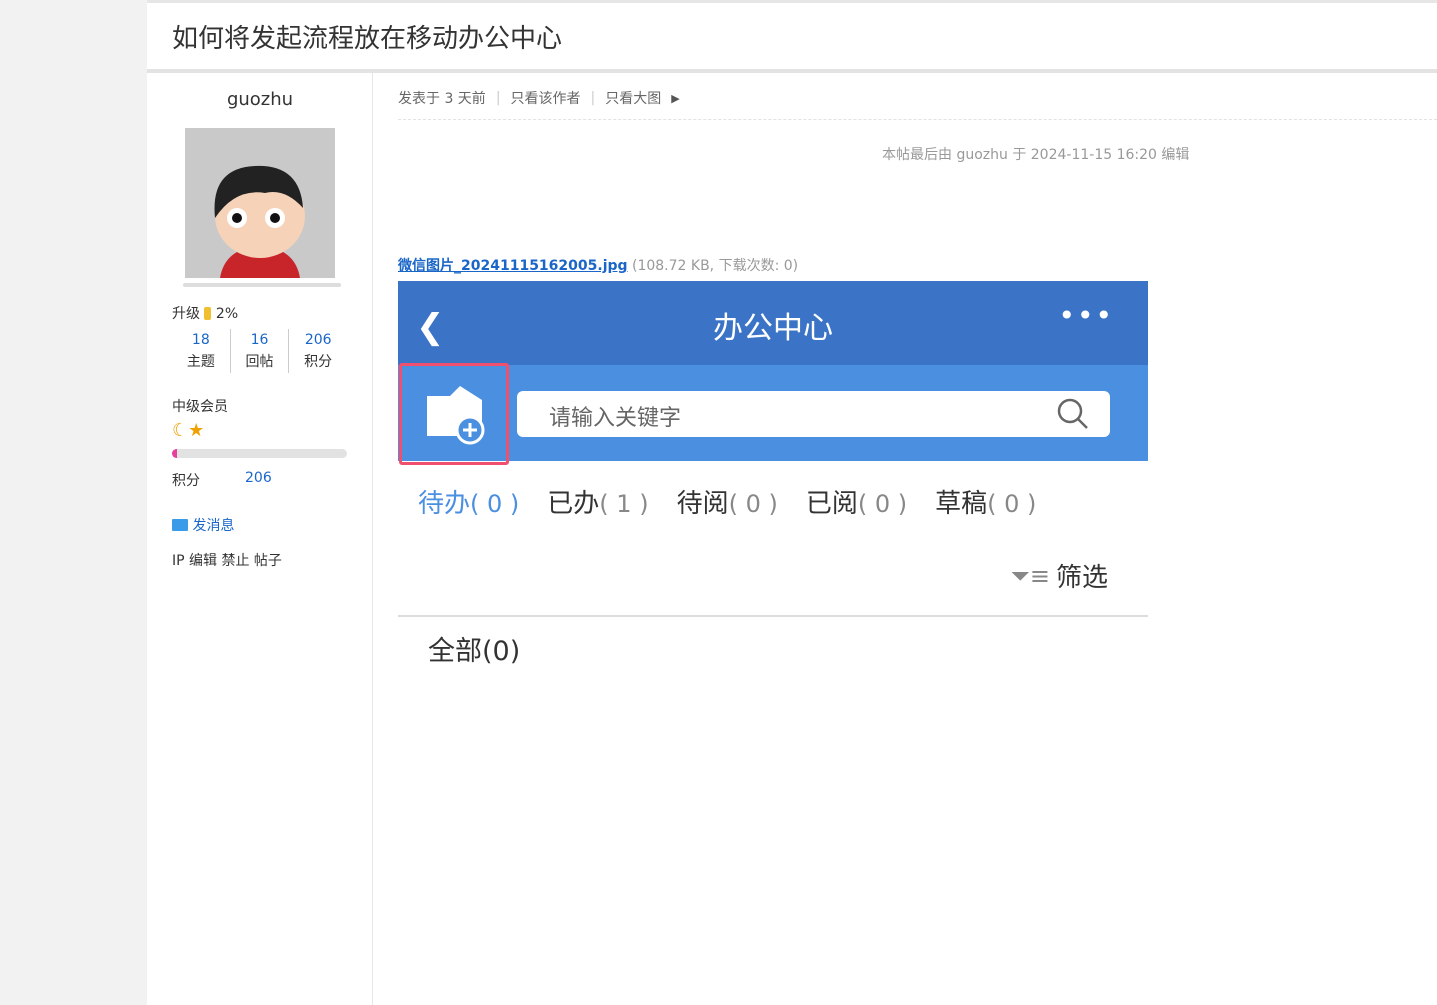 The width and height of the screenshot is (1437, 1005). What do you see at coordinates (188, 430) in the screenshot?
I see `moon-star-icon: ☾★` at bounding box center [188, 430].